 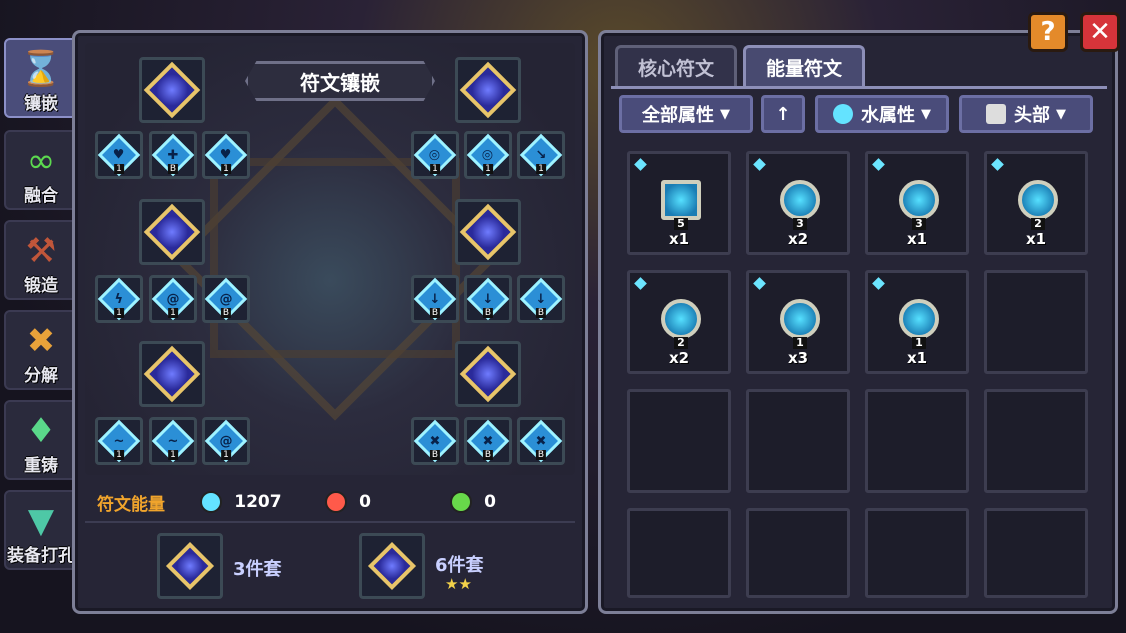 What do you see at coordinates (257, 569) in the screenshot?
I see `set-3-label: 3件套` at bounding box center [257, 569].